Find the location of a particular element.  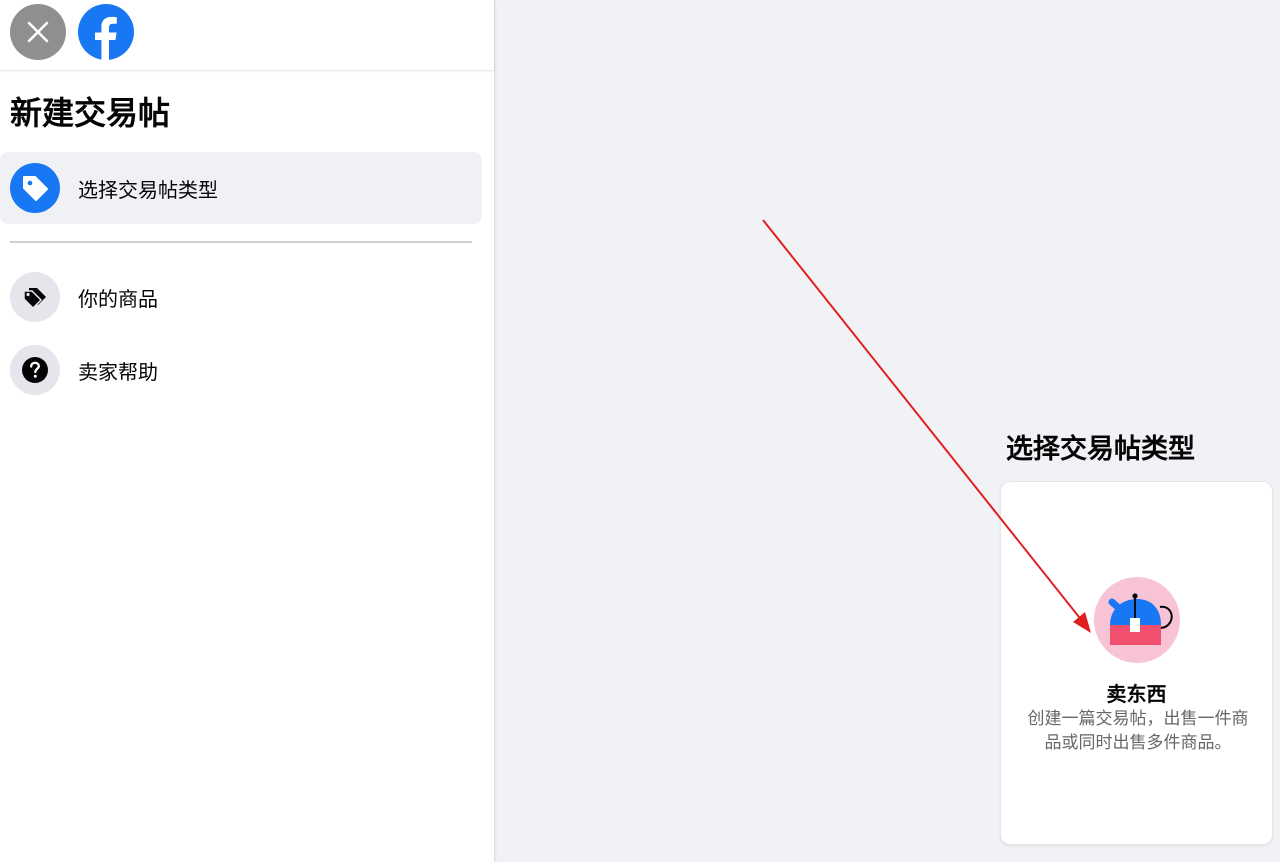

card-description: 创建一篇交易帖，出售一件商品或同时出售多件商品。 is located at coordinates (1138, 731).